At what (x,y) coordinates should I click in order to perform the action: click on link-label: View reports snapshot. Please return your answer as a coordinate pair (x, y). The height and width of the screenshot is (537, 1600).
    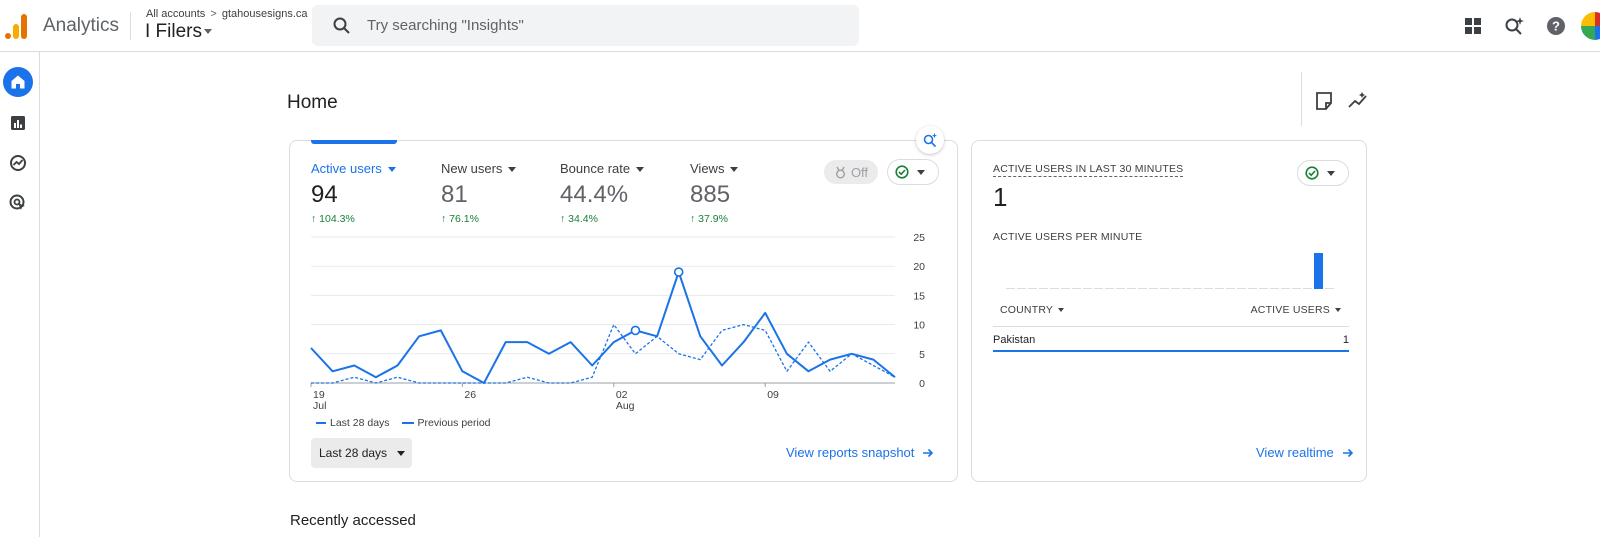
    Looking at the image, I should click on (850, 452).